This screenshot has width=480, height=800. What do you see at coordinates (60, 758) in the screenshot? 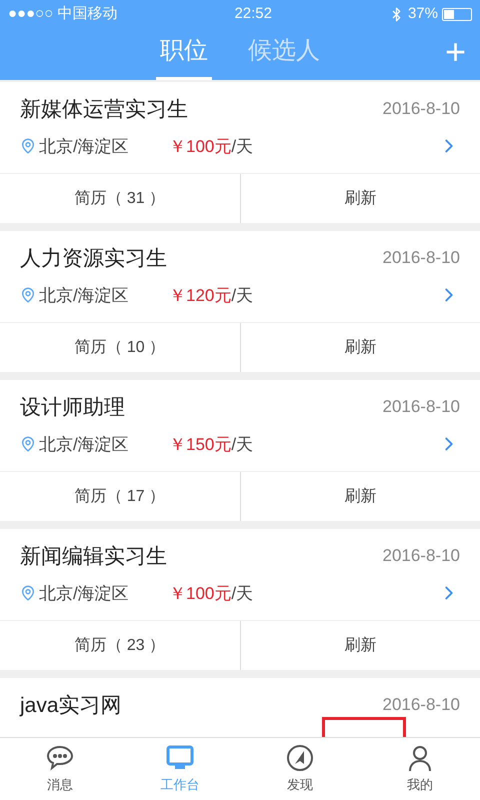
I see `chat-bubble-icon` at bounding box center [60, 758].